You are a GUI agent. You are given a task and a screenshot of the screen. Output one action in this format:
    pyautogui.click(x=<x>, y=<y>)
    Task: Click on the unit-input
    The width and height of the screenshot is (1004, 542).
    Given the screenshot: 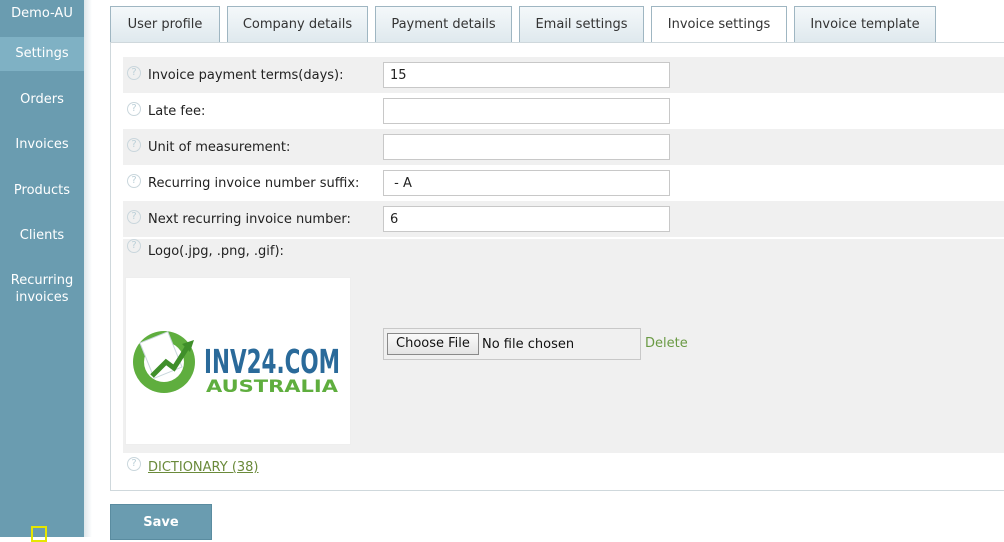 What is the action you would take?
    pyautogui.click(x=526, y=147)
    